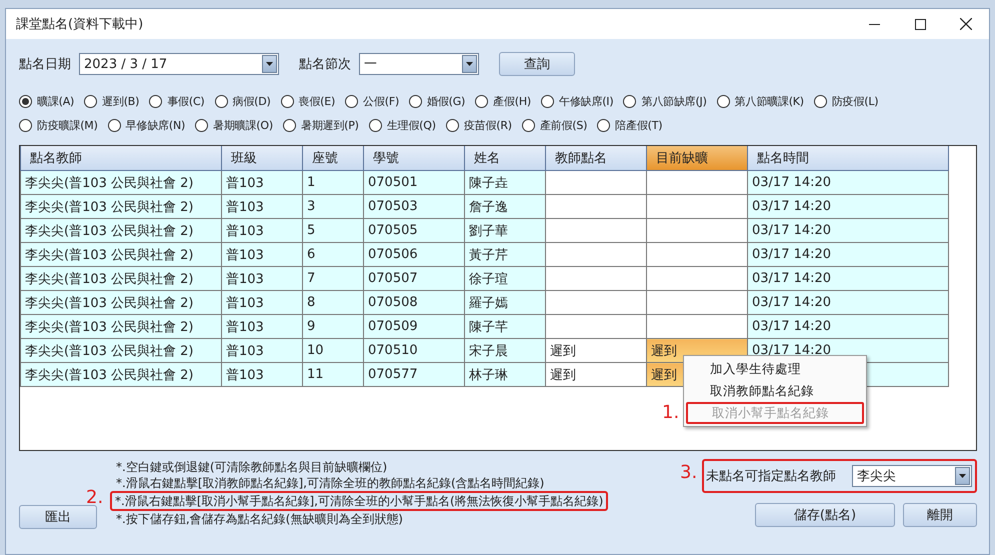 Image resolution: width=995 pixels, height=555 pixels. What do you see at coordinates (46, 101) in the screenshot?
I see `radio-option: 曠課(A)` at bounding box center [46, 101].